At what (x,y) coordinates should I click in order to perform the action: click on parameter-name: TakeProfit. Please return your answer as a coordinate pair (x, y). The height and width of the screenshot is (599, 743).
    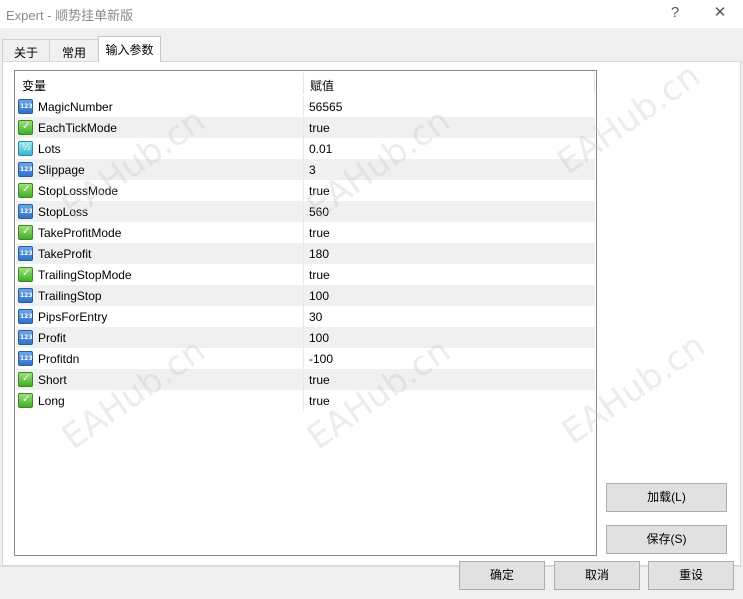
    Looking at the image, I should click on (65, 254).